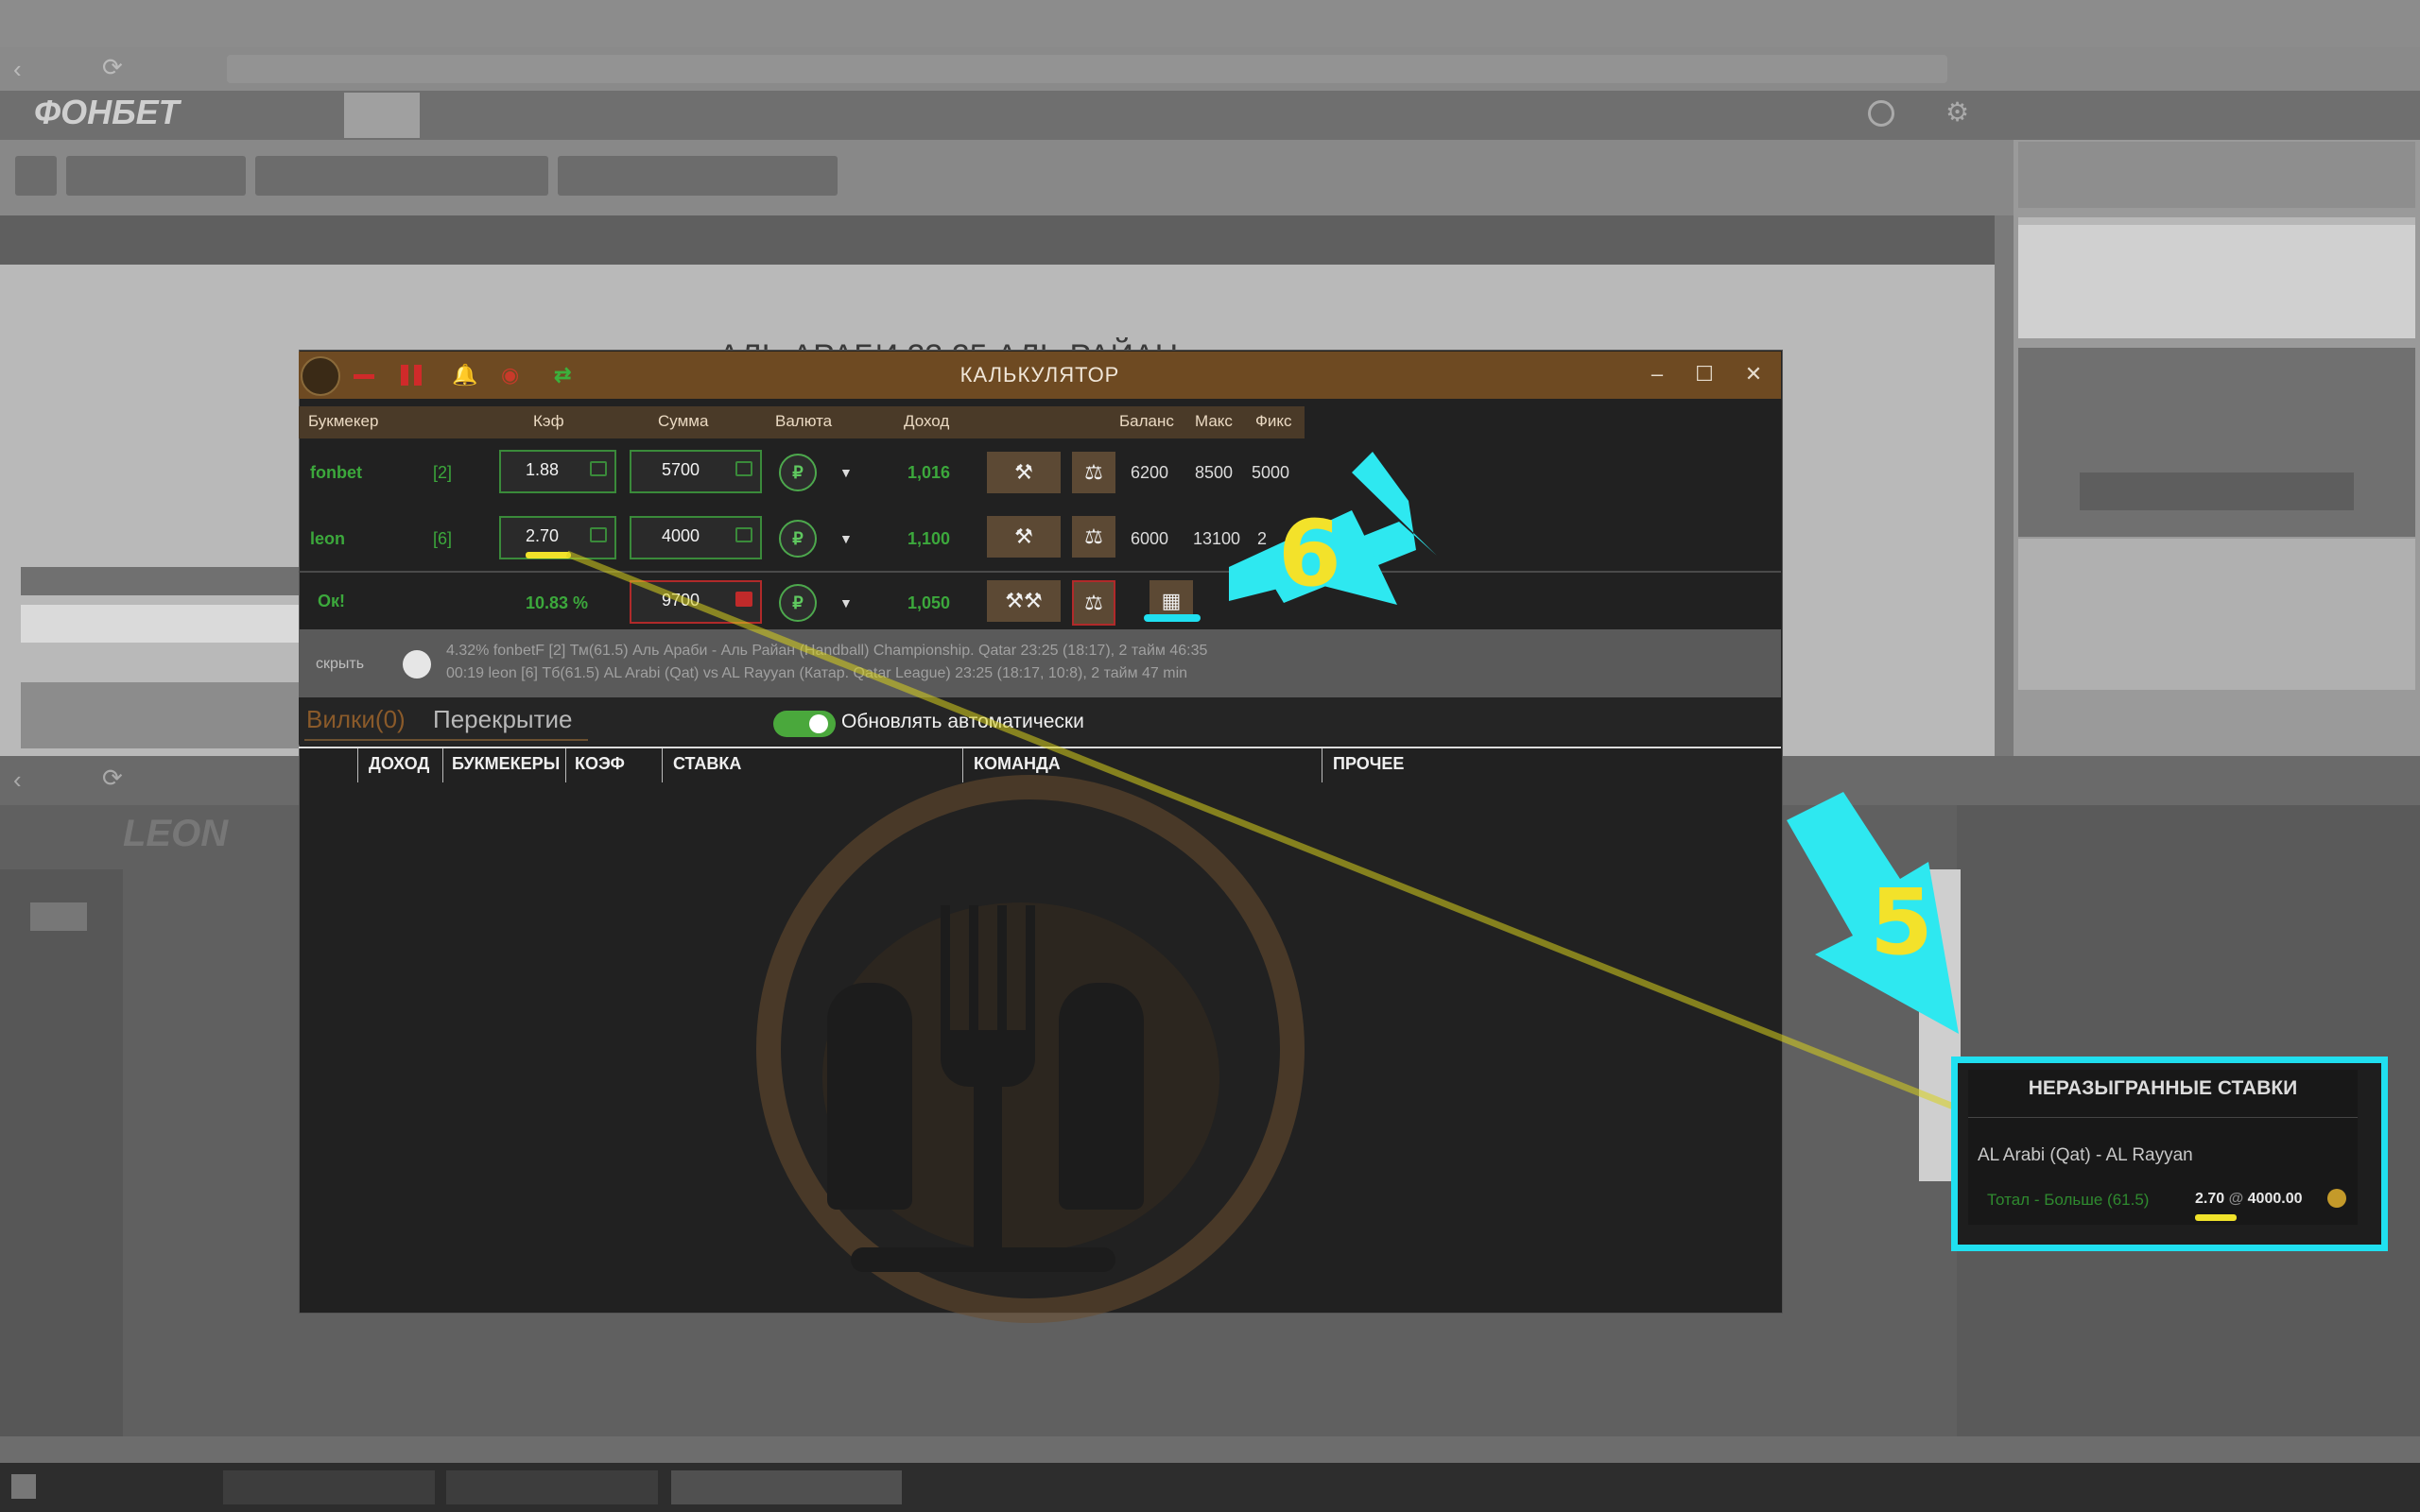 The image size is (2420, 1512). What do you see at coordinates (1309, 554) in the screenshot?
I see `arrow-6-label: 6` at bounding box center [1309, 554].